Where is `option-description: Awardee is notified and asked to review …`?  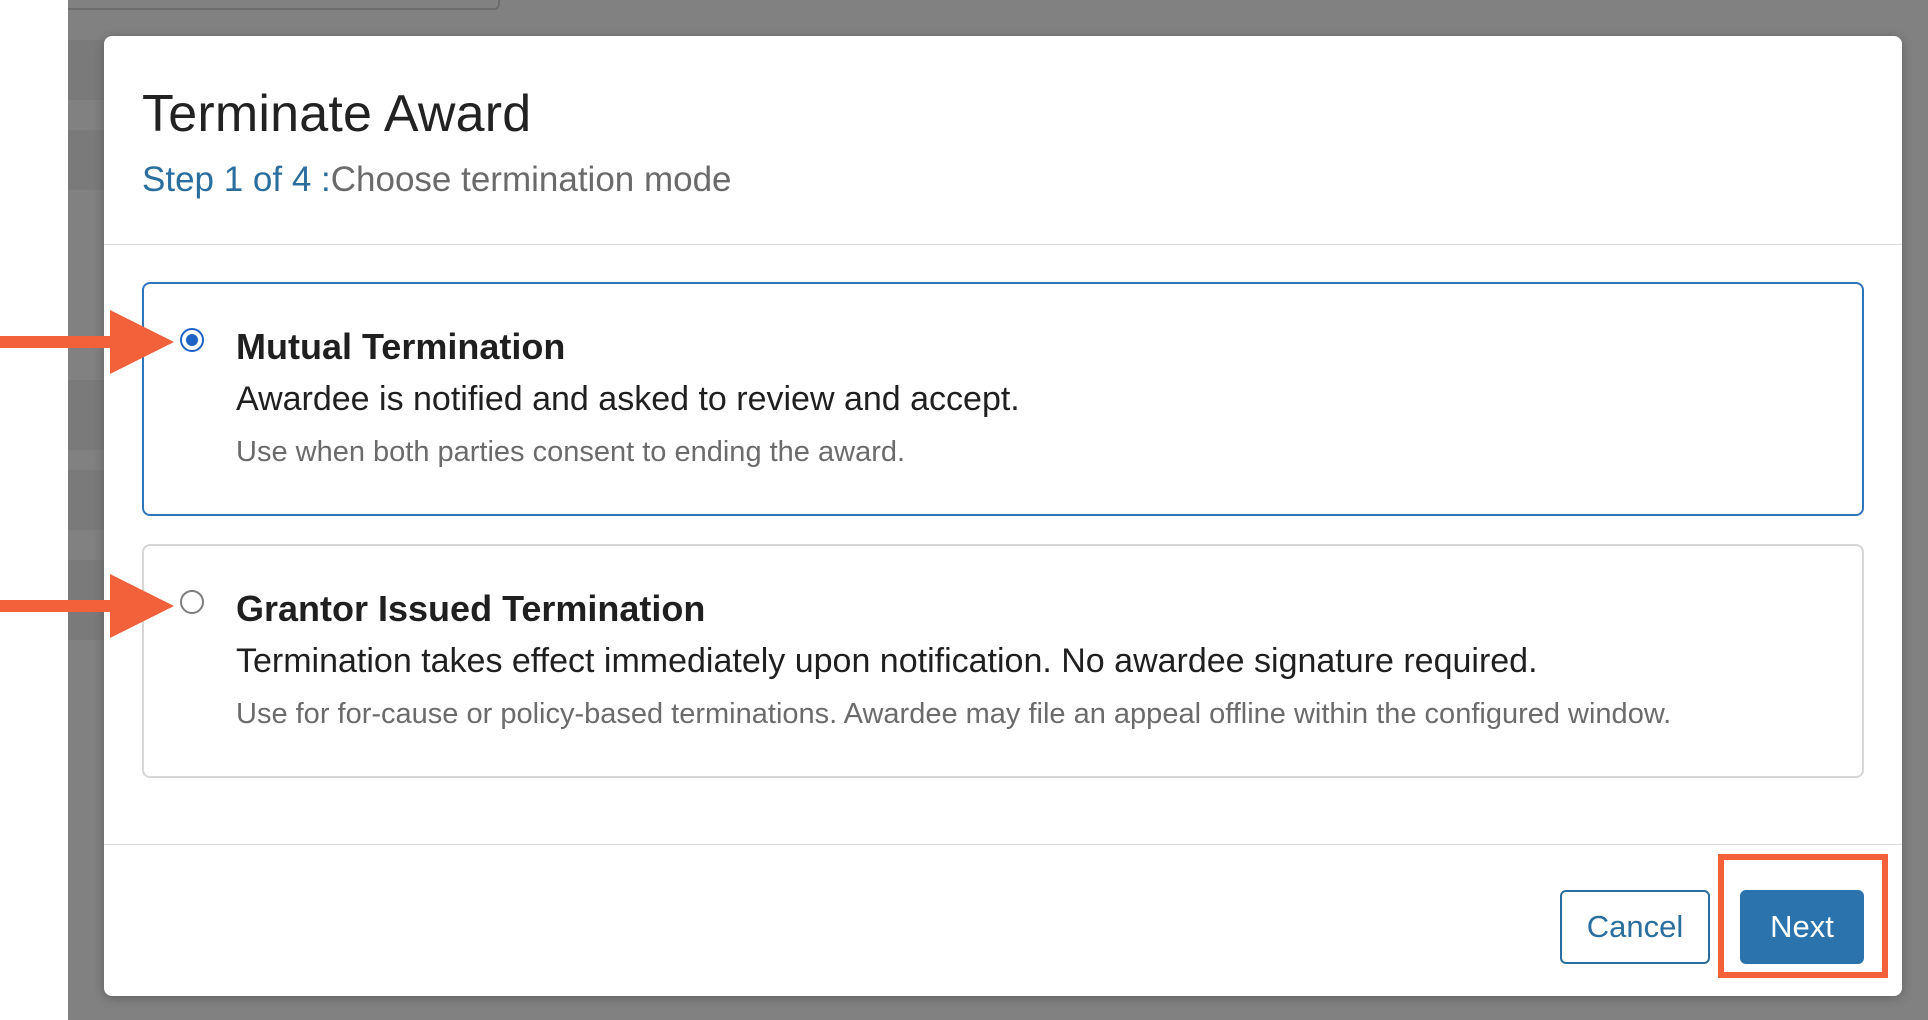 option-description: Awardee is notified and asked to review … is located at coordinates (628, 399).